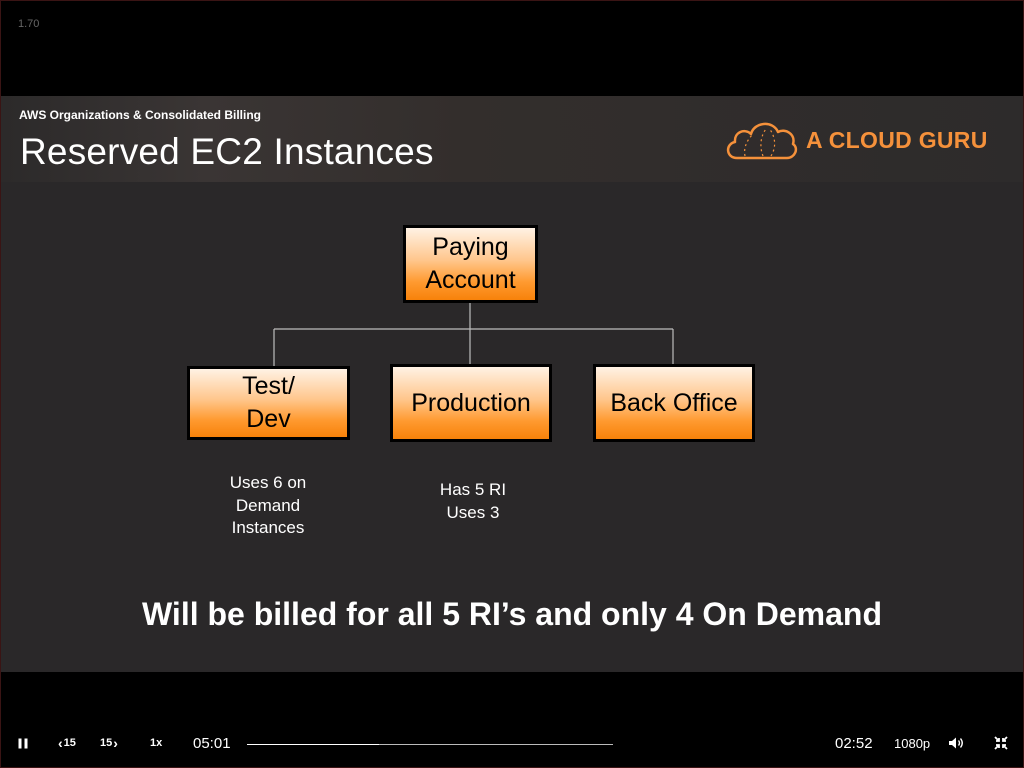 Image resolution: width=1024 pixels, height=768 pixels. I want to click on elapsed-time: 05:01, so click(212, 743).